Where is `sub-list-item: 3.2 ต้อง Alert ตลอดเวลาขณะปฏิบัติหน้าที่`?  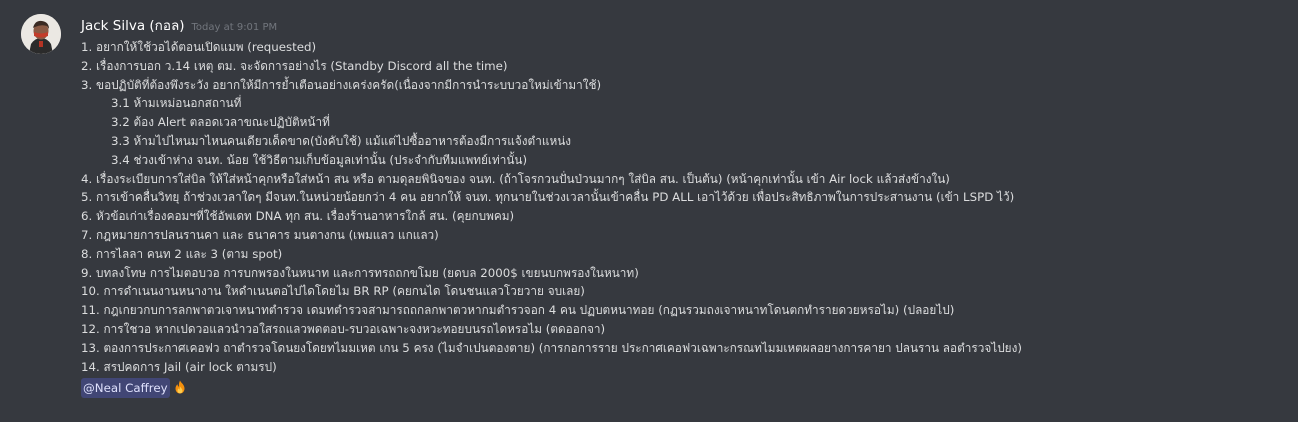
sub-list-item: 3.2 ต้อง Alert ตลอดเวลาขณะปฏิบัติหน้าที่ is located at coordinates (220, 122).